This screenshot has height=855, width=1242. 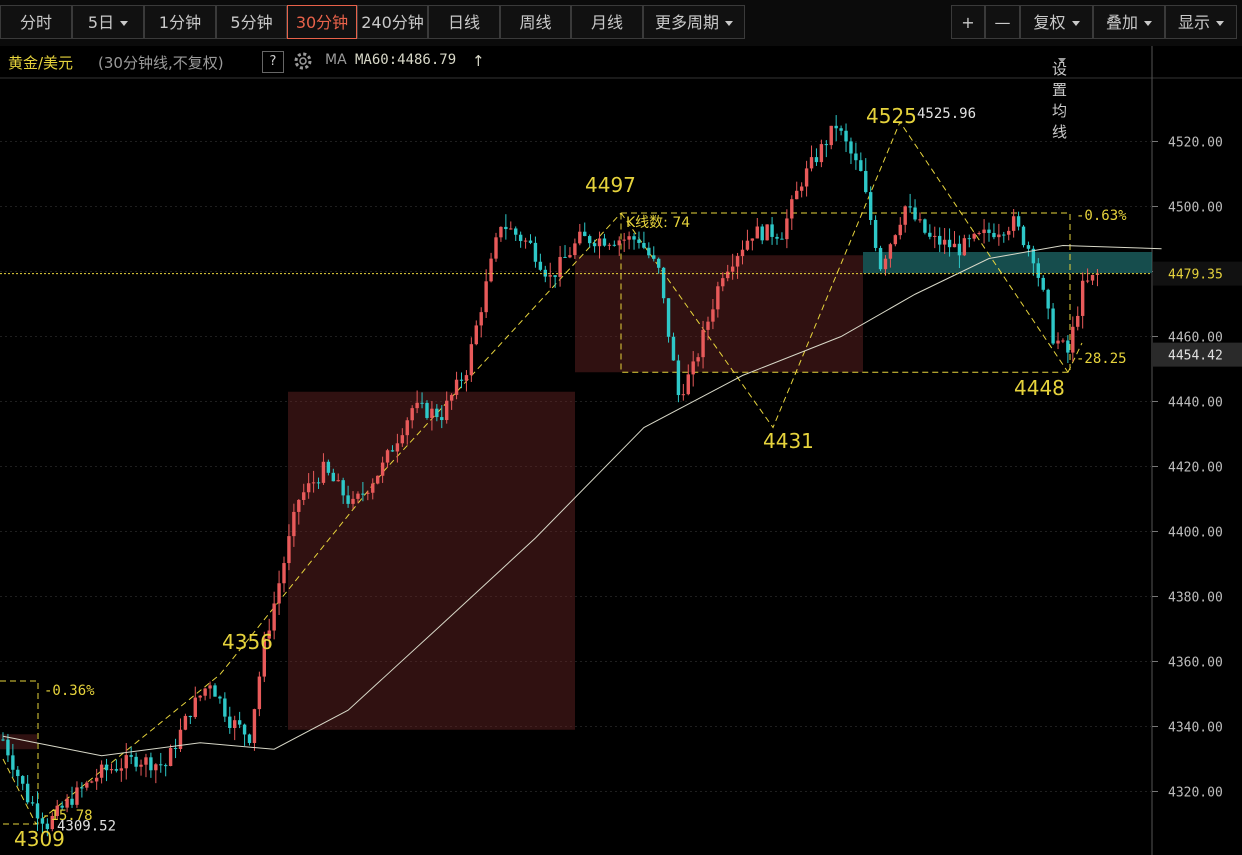 What do you see at coordinates (1056, 22) in the screenshot?
I see `toolbar-button-0: 复权` at bounding box center [1056, 22].